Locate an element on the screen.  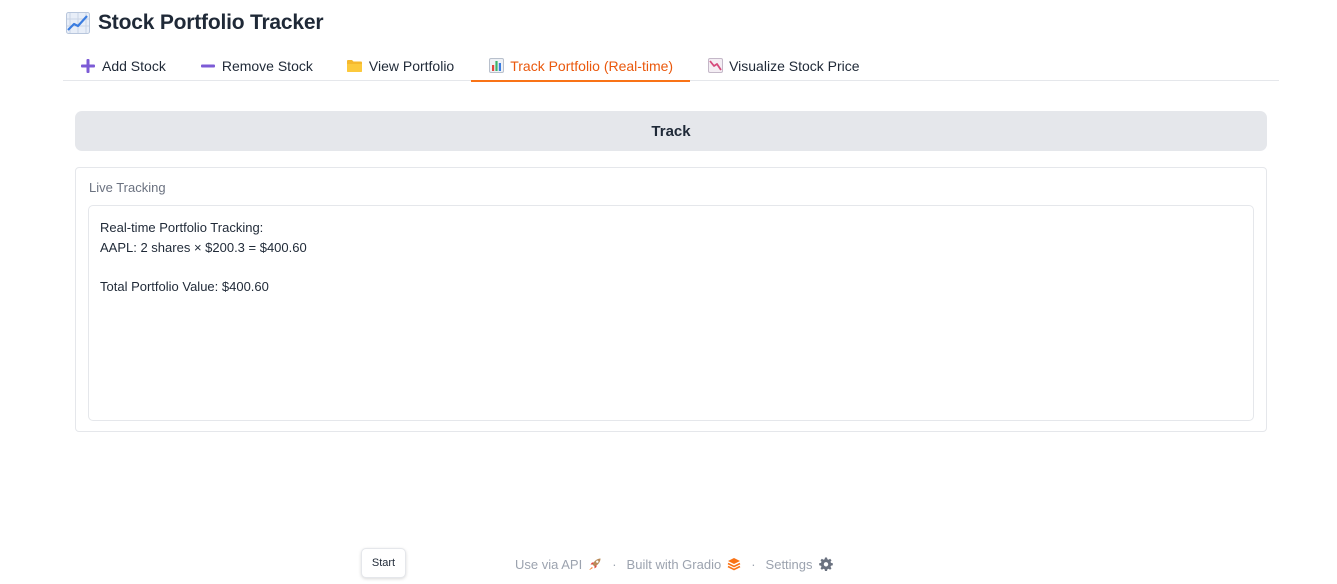
minus-icon is located at coordinates (208, 66).